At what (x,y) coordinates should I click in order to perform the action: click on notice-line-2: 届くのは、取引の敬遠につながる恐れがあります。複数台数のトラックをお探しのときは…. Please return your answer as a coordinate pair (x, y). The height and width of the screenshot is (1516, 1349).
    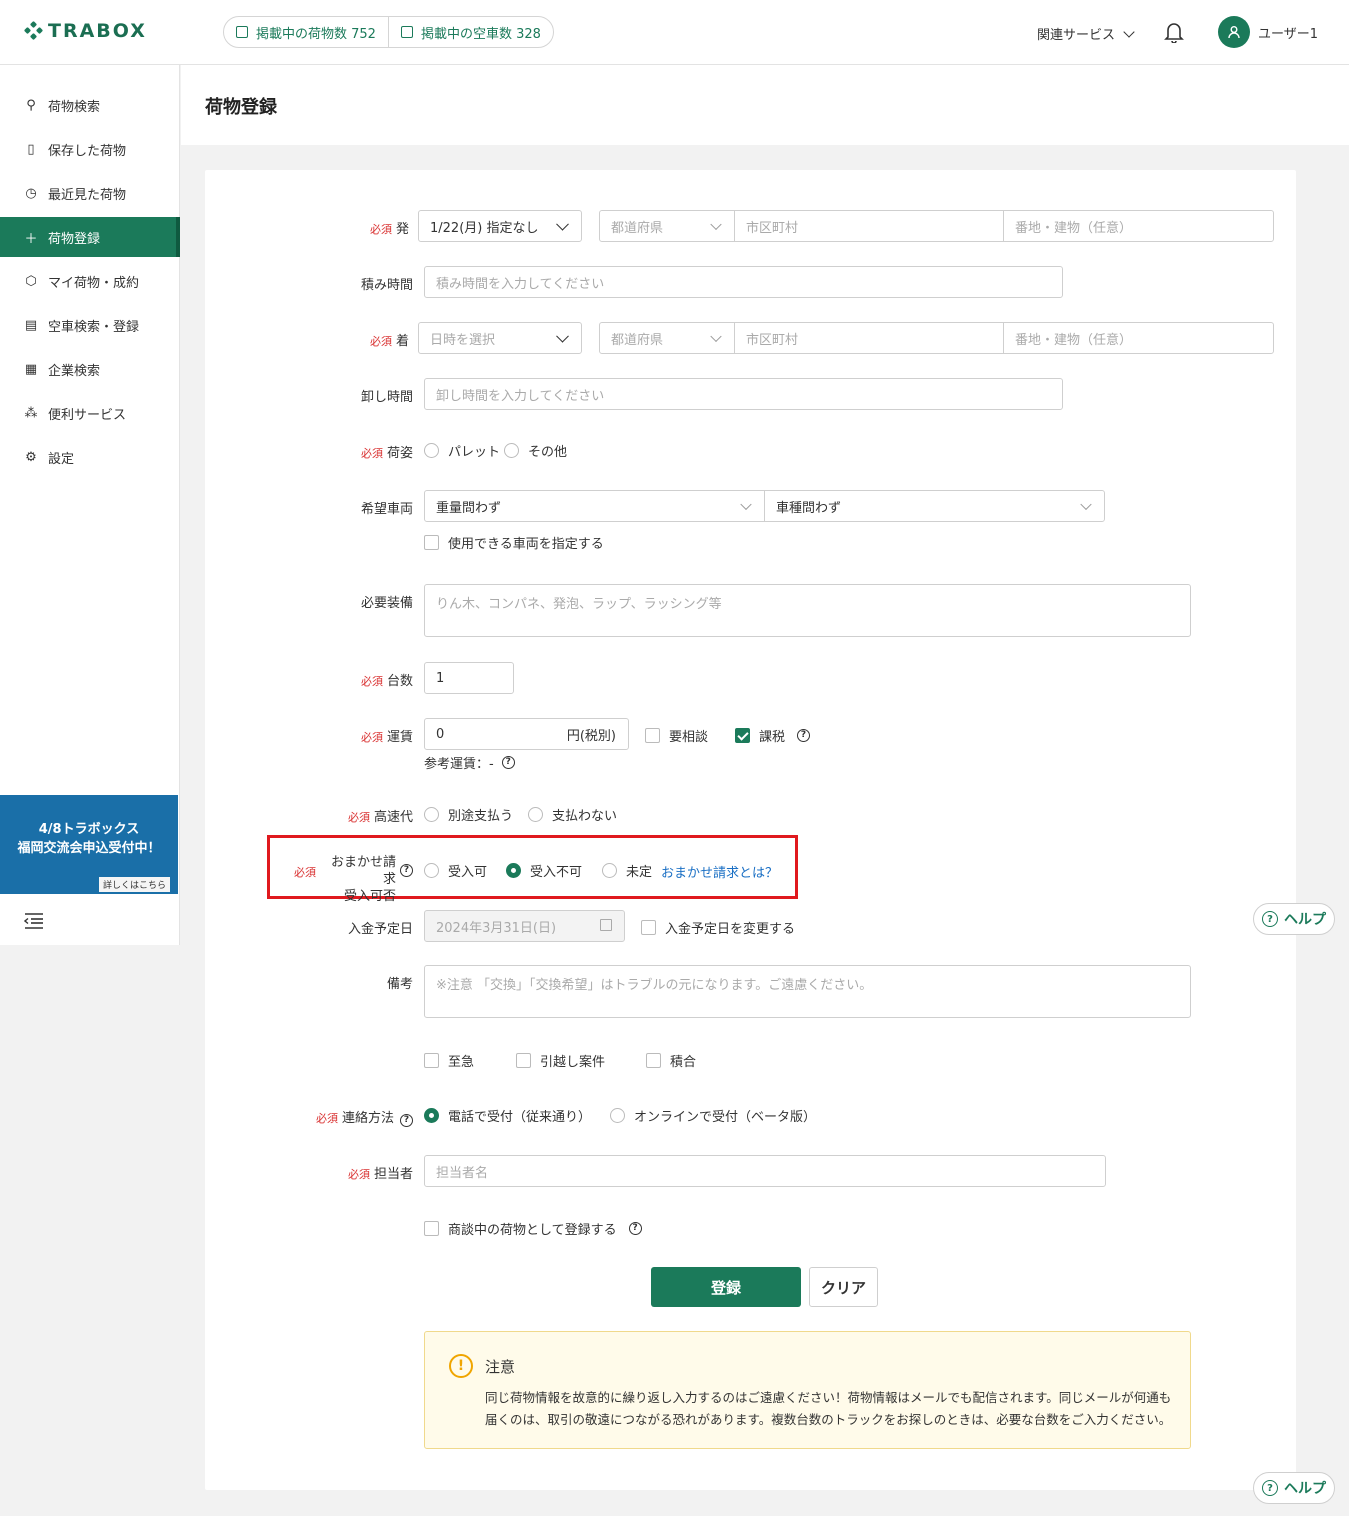
    Looking at the image, I should click on (828, 1419).